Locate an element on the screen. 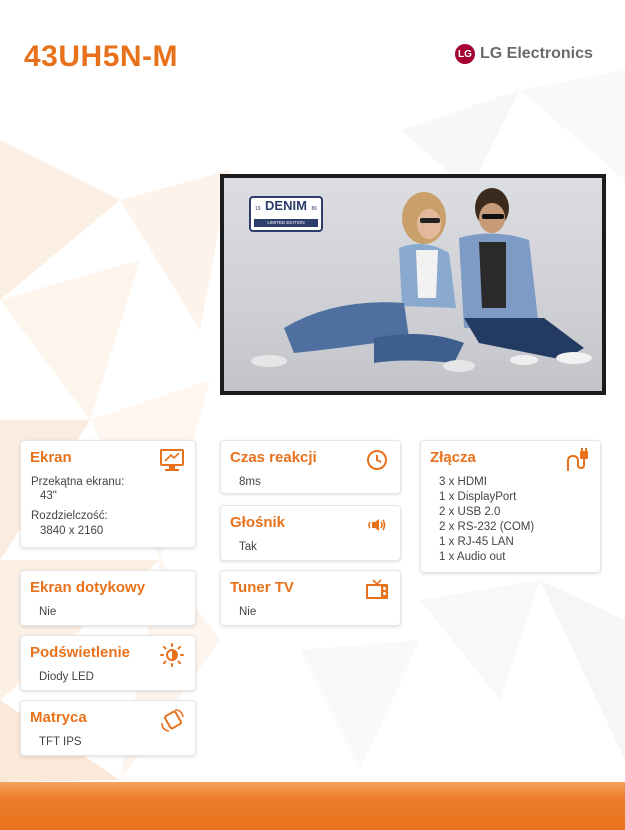  card-title: Głośnik is located at coordinates (258, 522).